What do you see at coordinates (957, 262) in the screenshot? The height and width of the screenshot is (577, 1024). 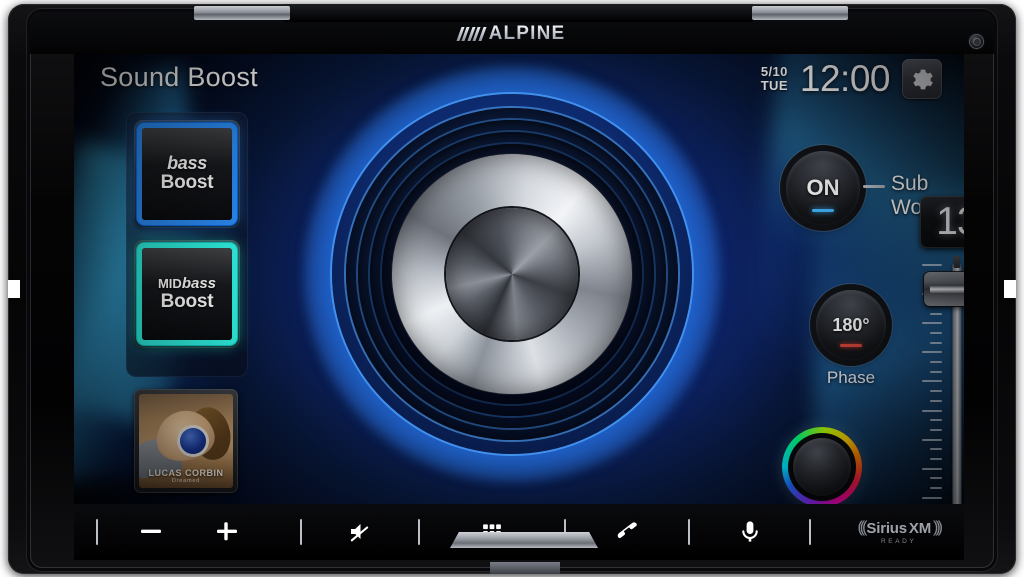 I see `fader-top-stub` at bounding box center [957, 262].